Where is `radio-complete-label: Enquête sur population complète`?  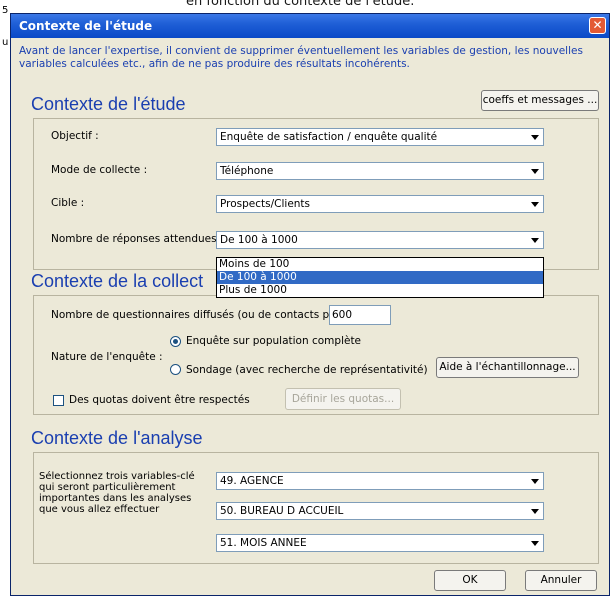 radio-complete-label: Enquête sur population complète is located at coordinates (273, 341).